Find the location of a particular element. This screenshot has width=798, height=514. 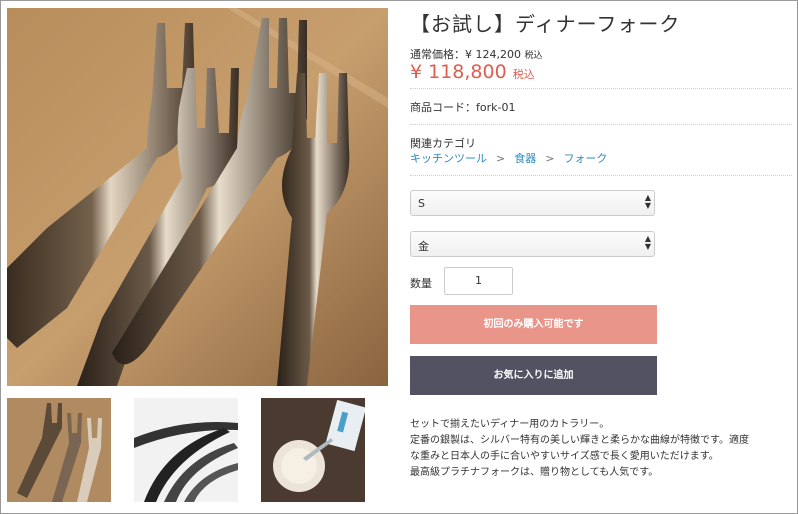

product-code-value: fork-01 is located at coordinates (496, 107).